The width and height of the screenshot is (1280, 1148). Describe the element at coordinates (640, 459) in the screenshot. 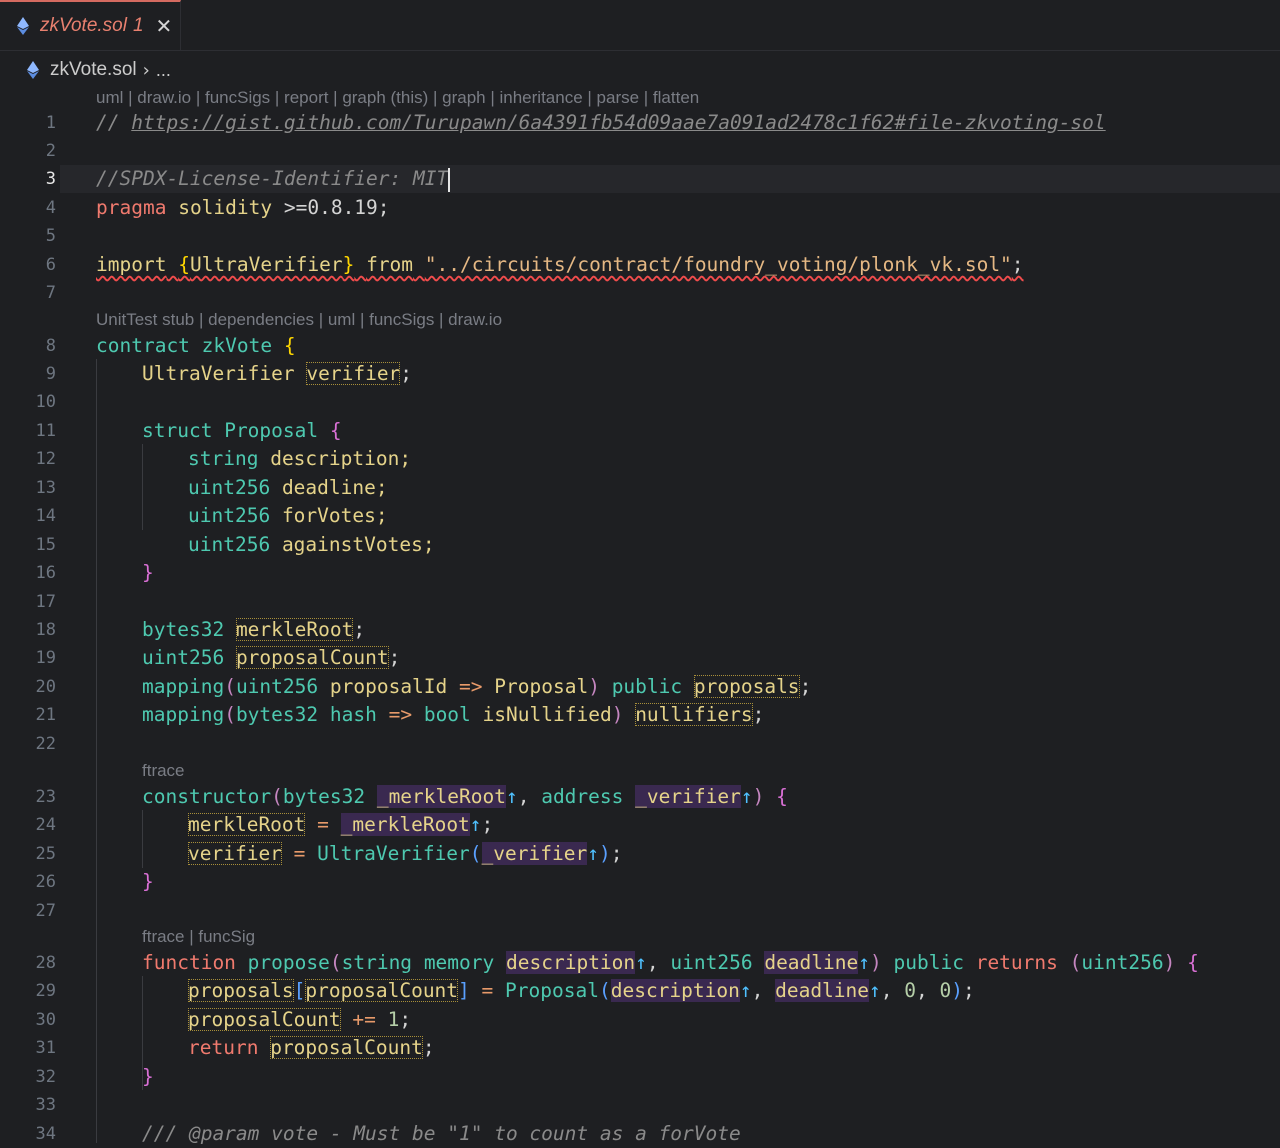

I see `code-line: 12 string description;` at that location.